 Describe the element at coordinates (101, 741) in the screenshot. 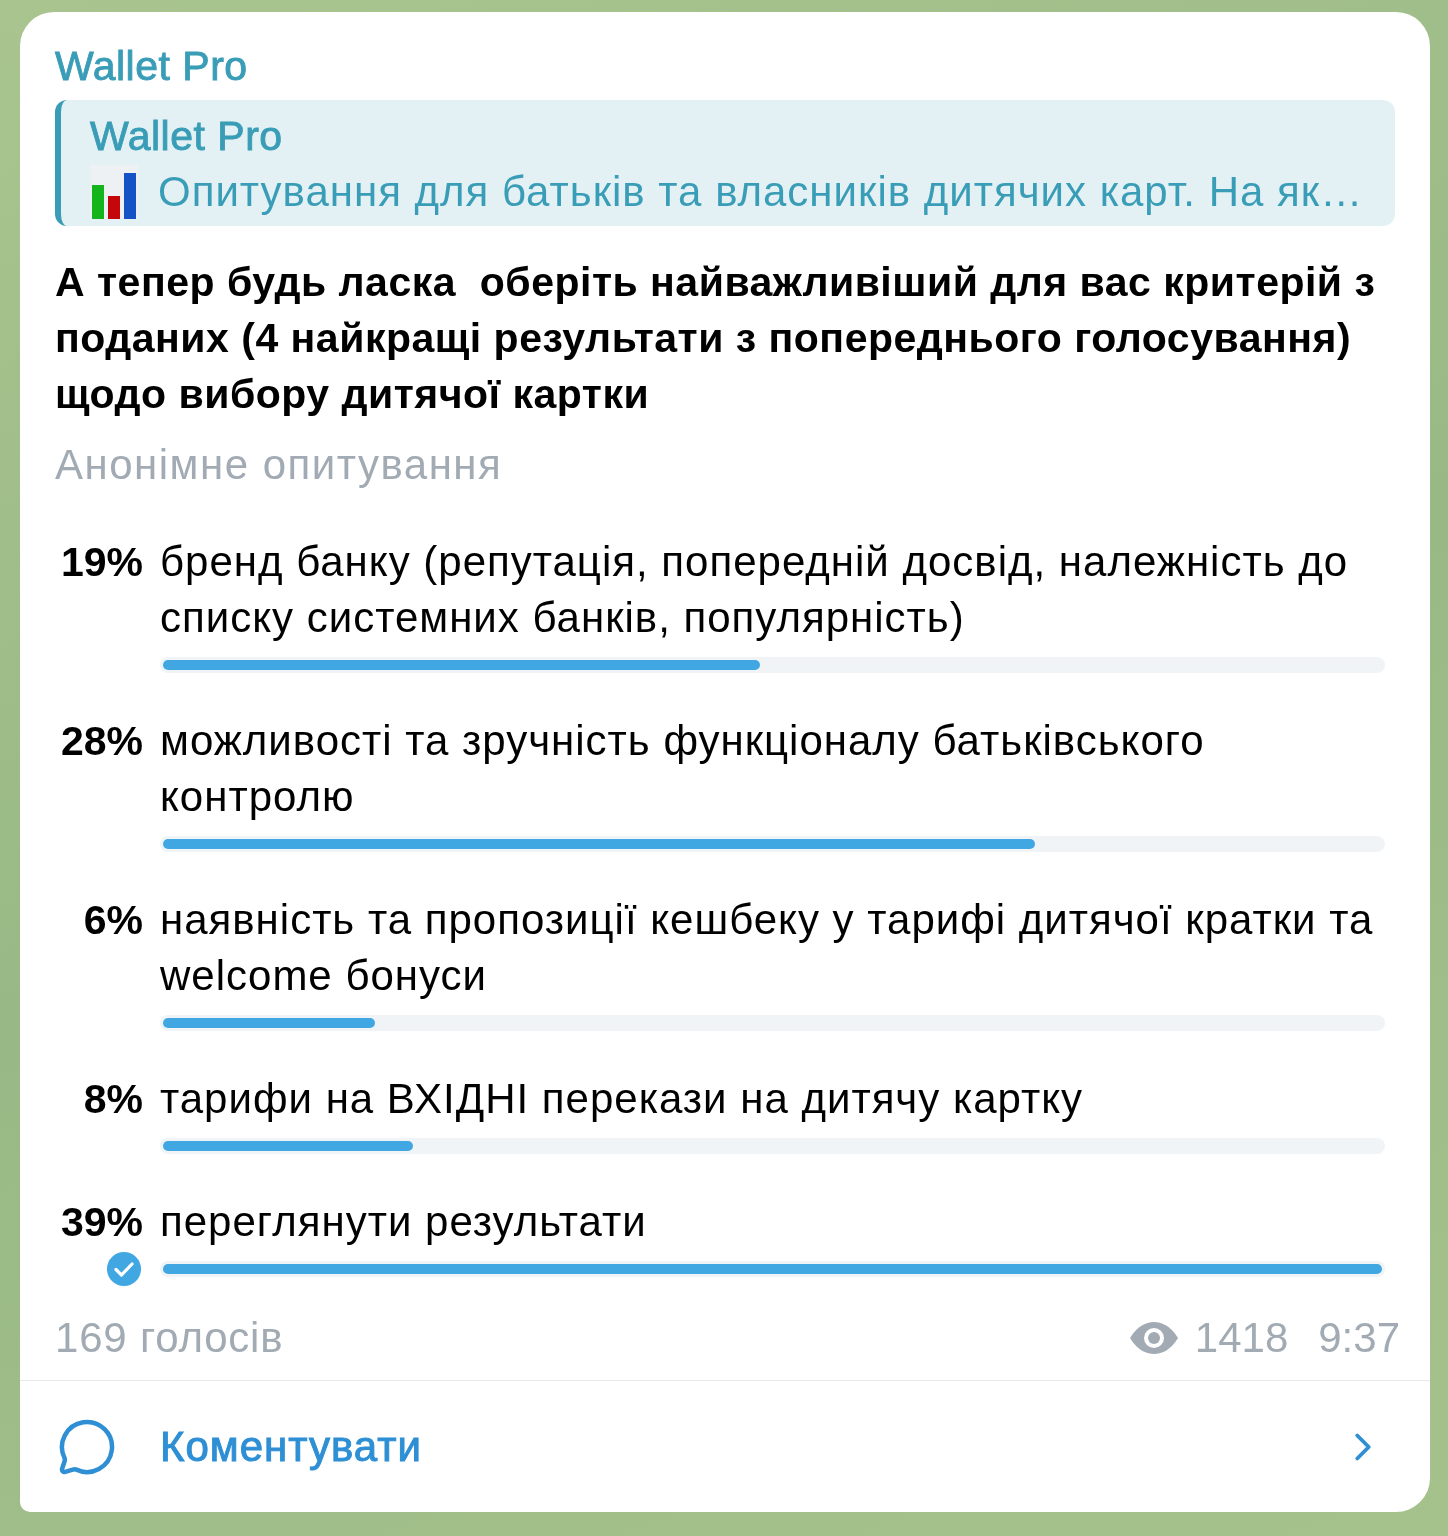

I see `option-percent: 28%` at that location.